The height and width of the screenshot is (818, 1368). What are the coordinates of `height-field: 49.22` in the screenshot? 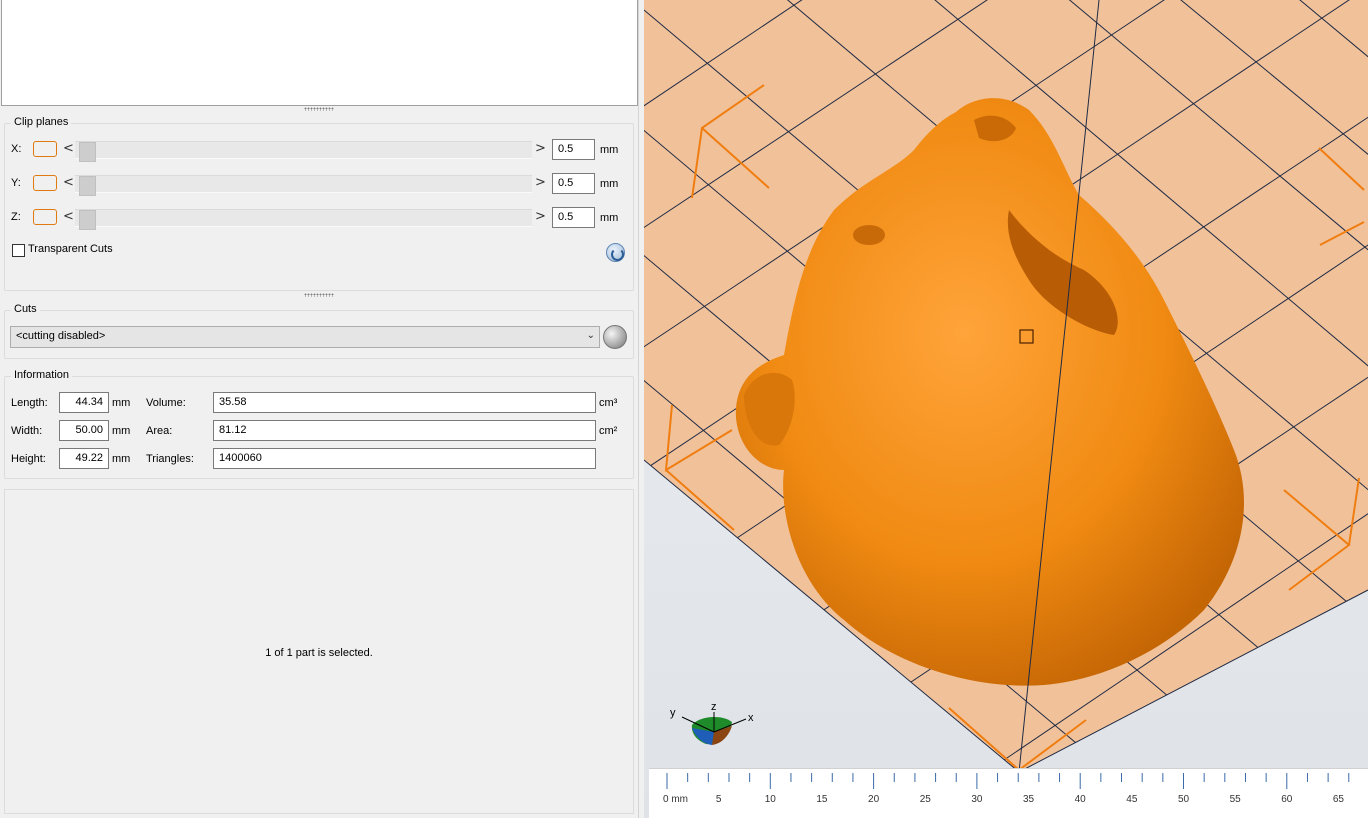 It's located at (84, 458).